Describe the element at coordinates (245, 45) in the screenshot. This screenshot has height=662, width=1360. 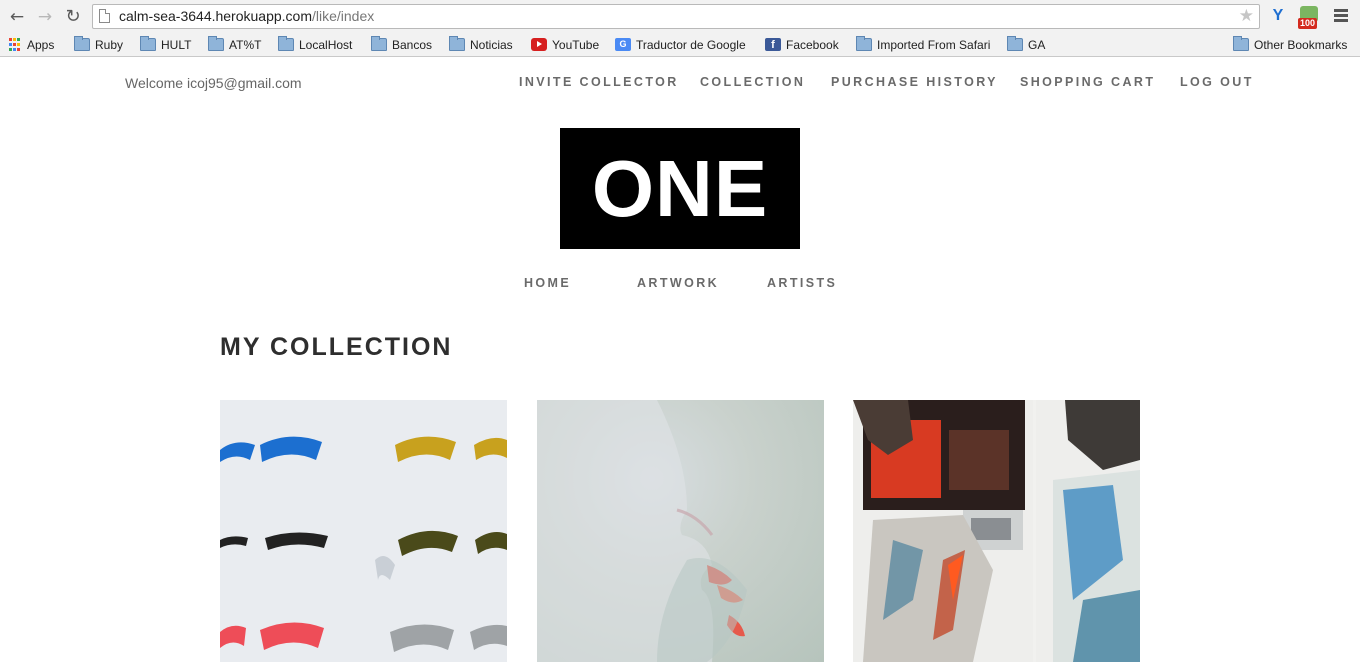
I see `bookmark-label: AT%T` at that location.